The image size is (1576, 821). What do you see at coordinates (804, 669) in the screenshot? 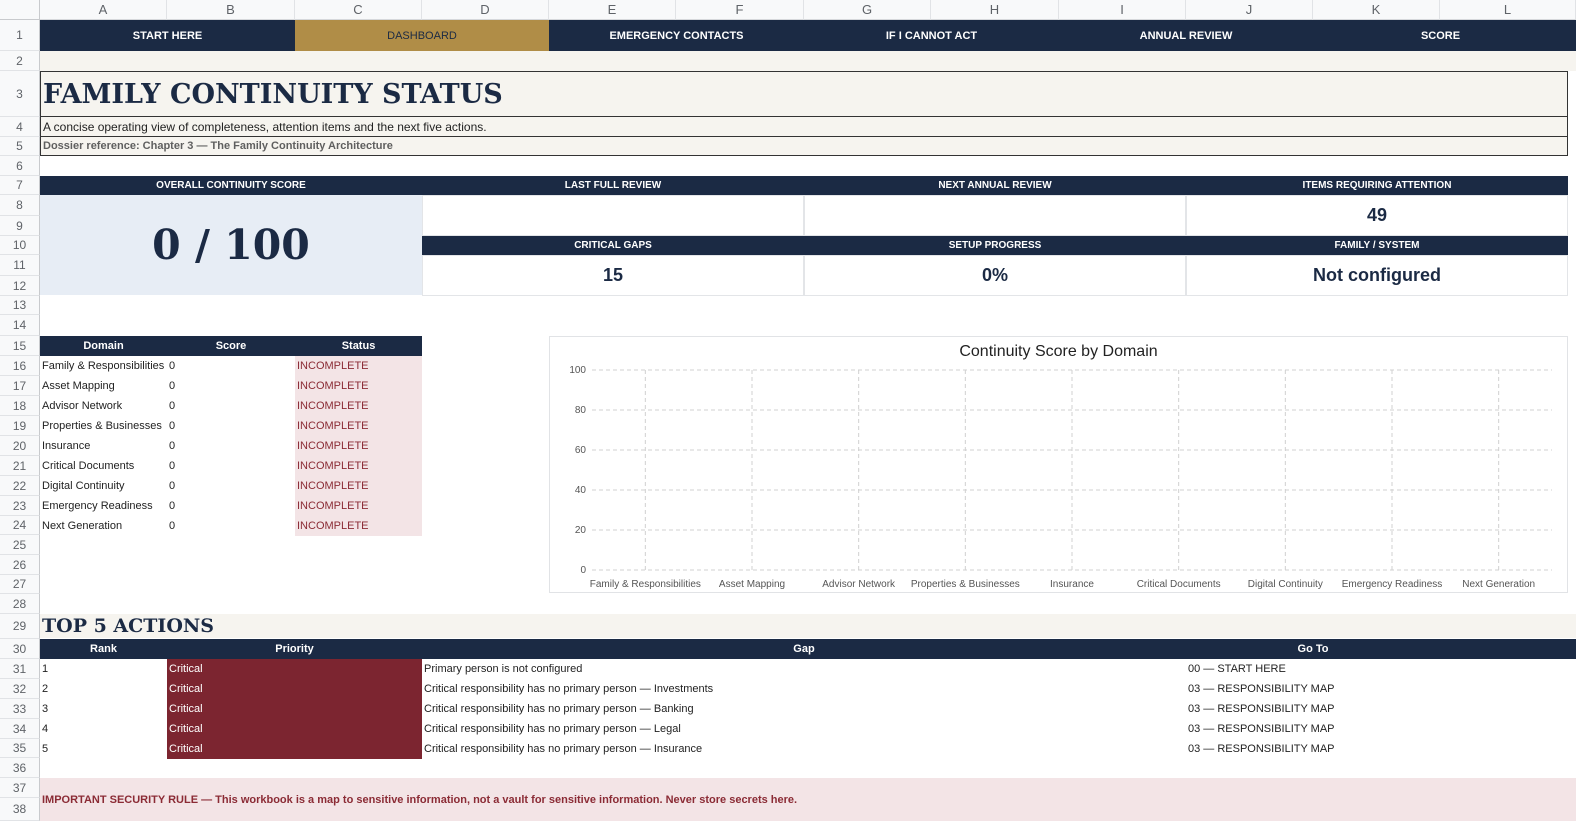
I see `action-row-gap: Primary person is not configured` at bounding box center [804, 669].